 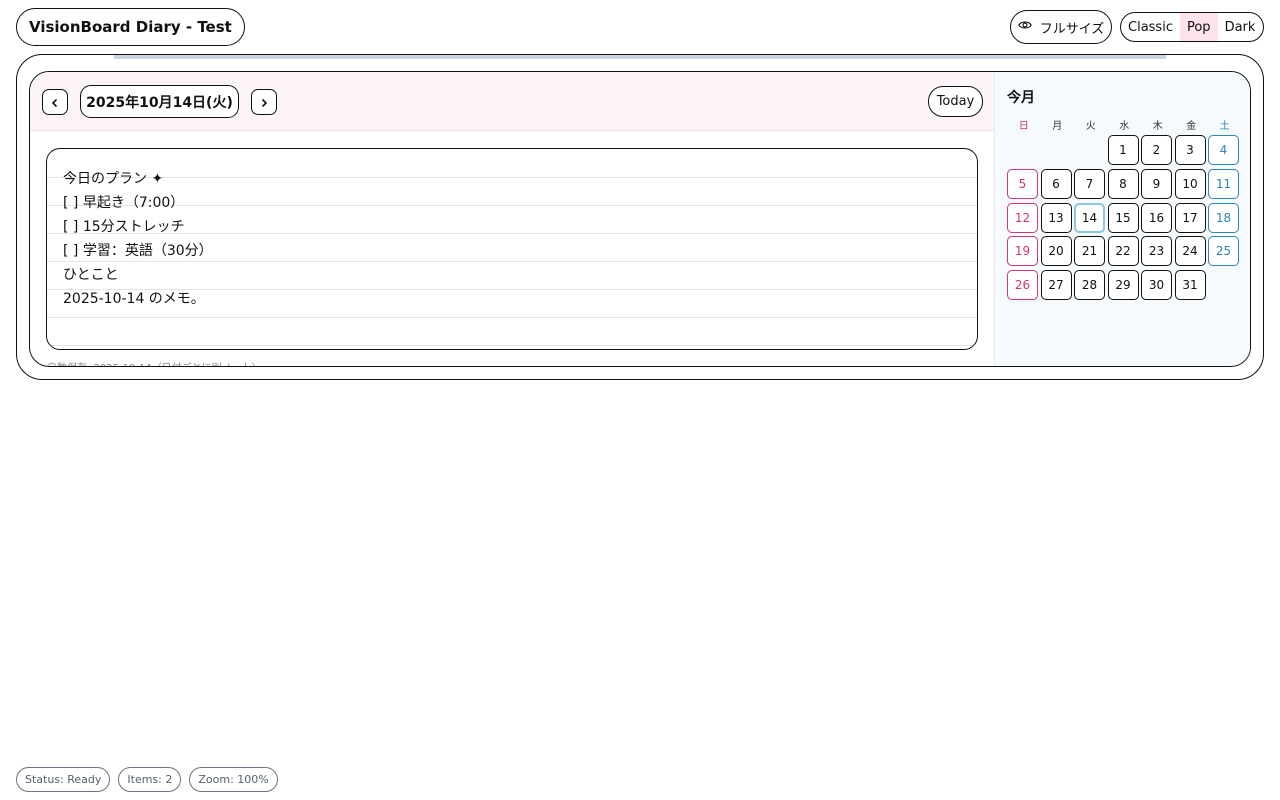 I want to click on calendar-day: 17, so click(x=1190, y=217).